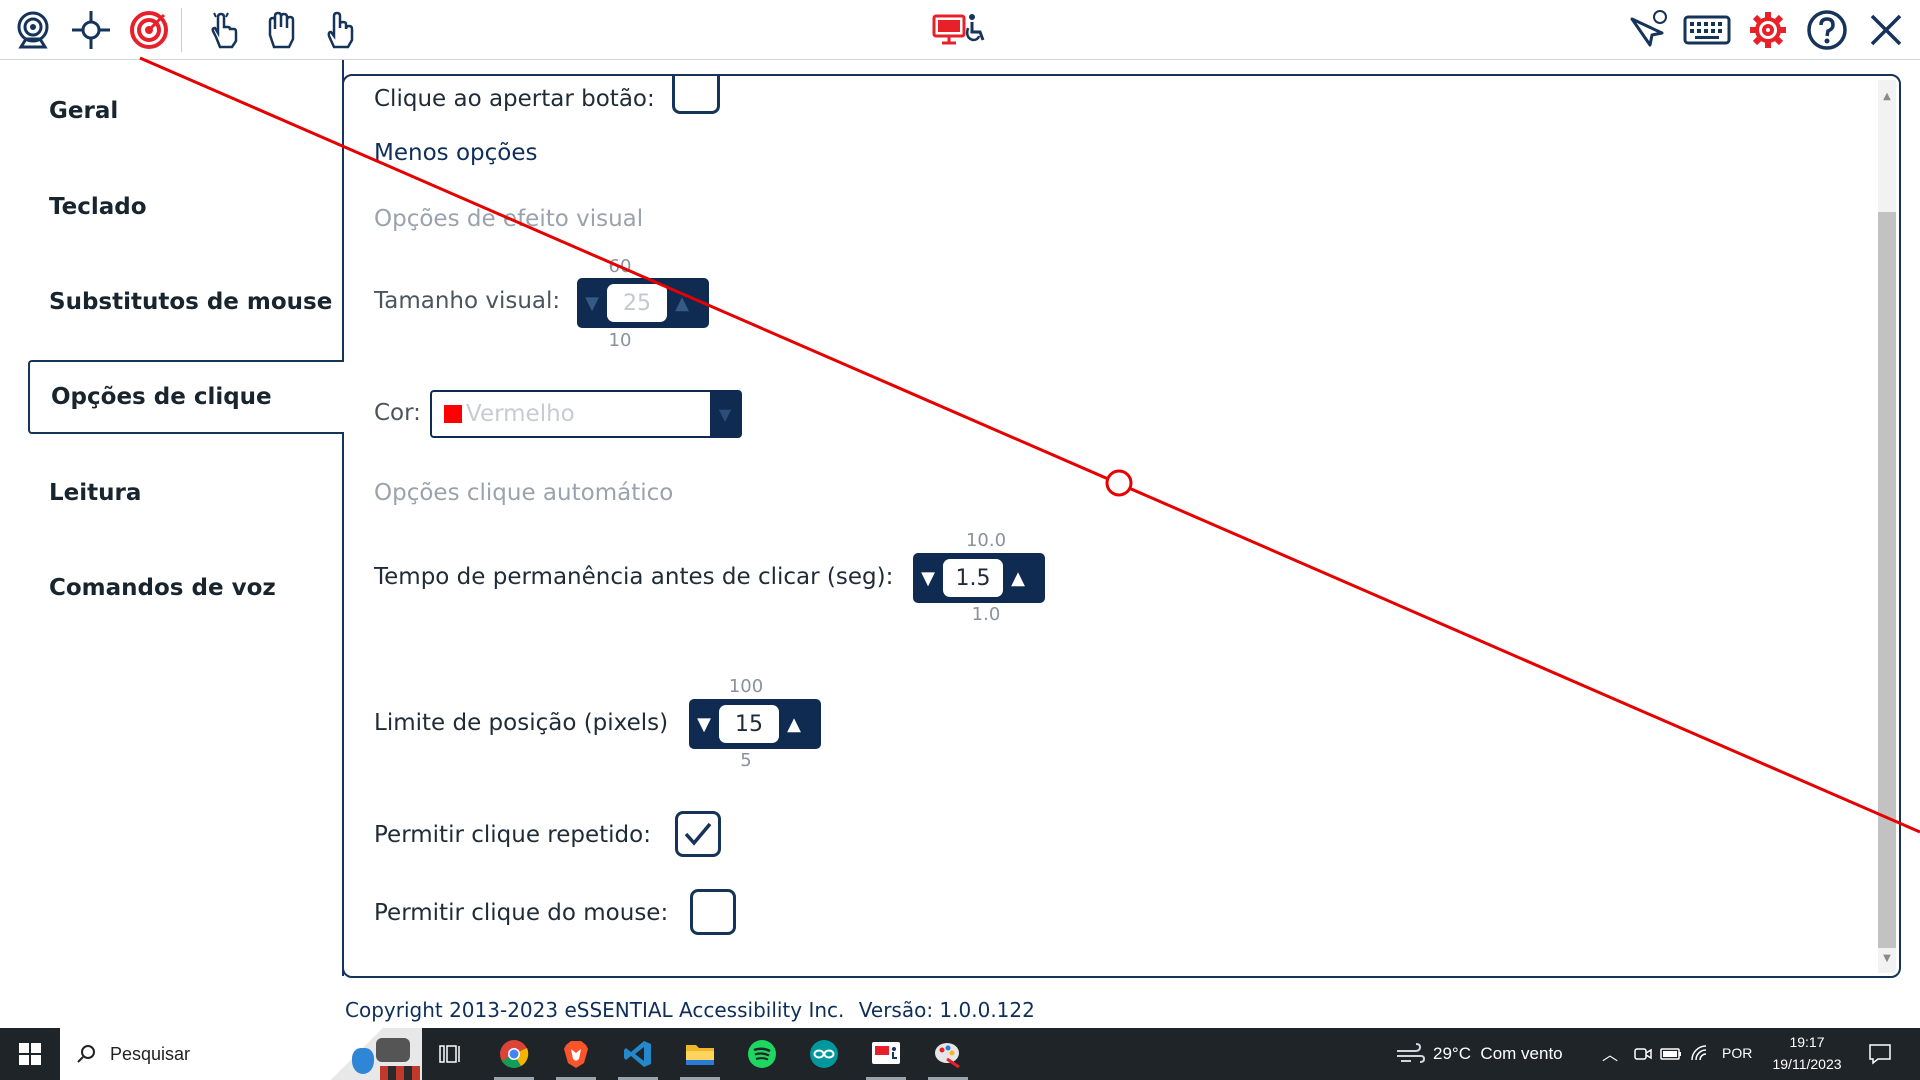  What do you see at coordinates (682, 303) in the screenshot?
I see `visual-size-increment-button: ▲` at bounding box center [682, 303].